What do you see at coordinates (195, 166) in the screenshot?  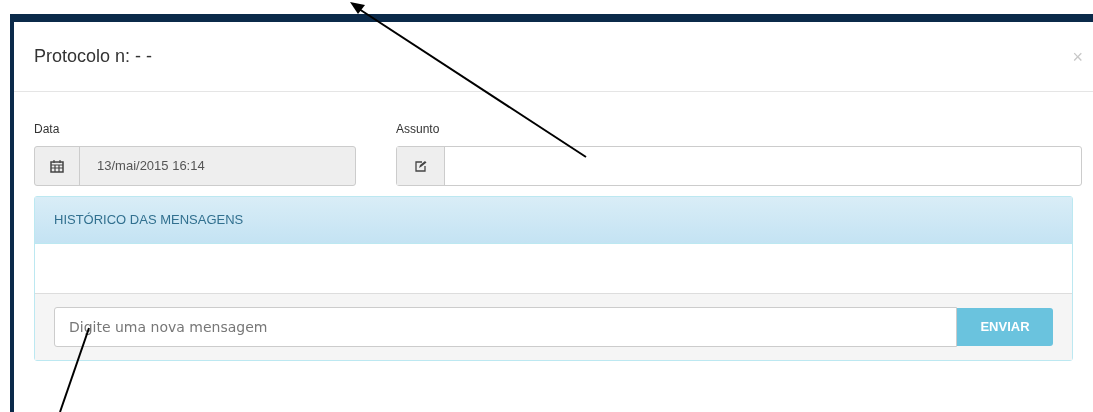 I see `date-field: 13/mai/2015 16:14` at bounding box center [195, 166].